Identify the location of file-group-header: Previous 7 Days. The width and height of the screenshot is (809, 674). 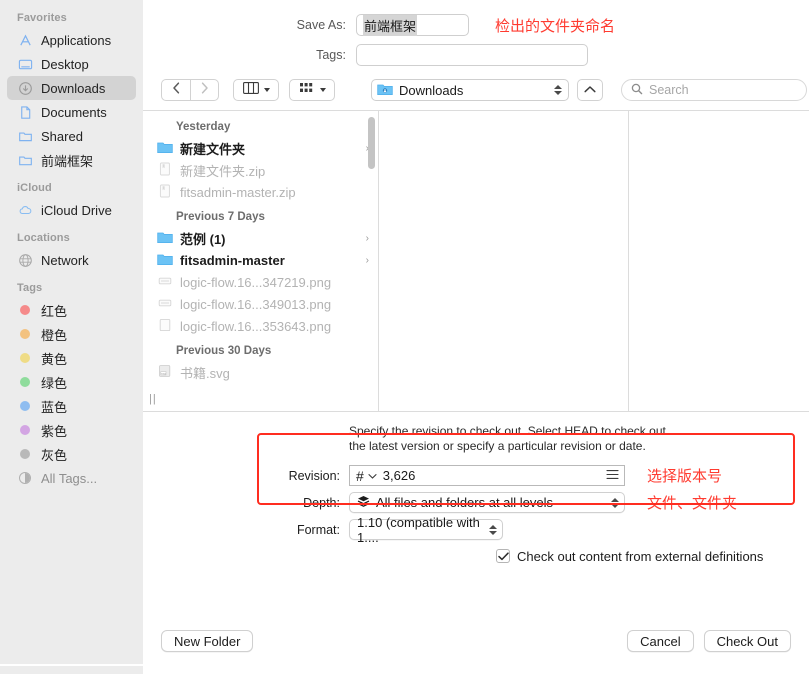
(220, 217).